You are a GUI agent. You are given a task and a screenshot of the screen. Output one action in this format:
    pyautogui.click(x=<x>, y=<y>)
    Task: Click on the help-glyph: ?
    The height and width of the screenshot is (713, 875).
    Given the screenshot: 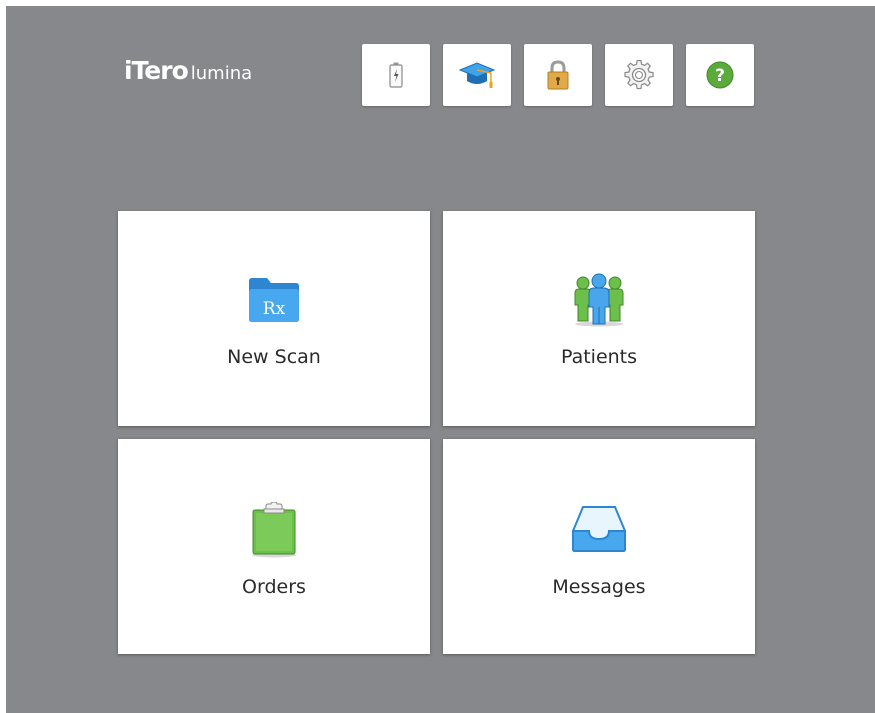 What is the action you would take?
    pyautogui.click(x=720, y=76)
    